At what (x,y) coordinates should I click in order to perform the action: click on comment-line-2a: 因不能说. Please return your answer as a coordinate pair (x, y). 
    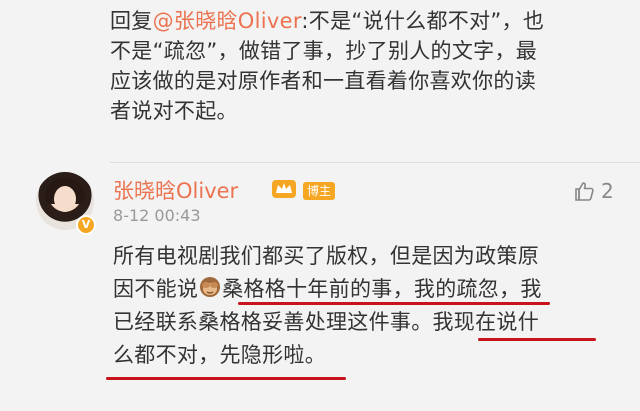
    Looking at the image, I should click on (156, 289).